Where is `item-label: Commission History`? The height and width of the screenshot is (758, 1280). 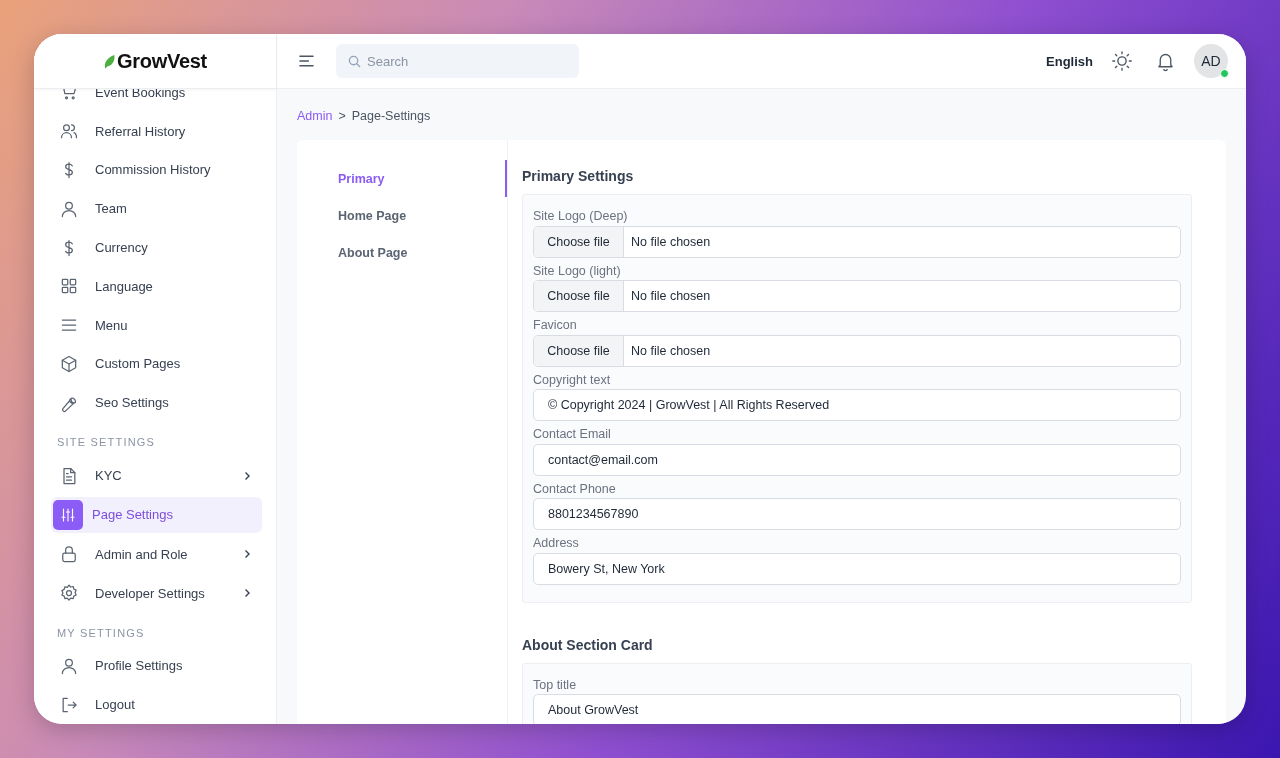
item-label: Commission History is located at coordinates (153, 170).